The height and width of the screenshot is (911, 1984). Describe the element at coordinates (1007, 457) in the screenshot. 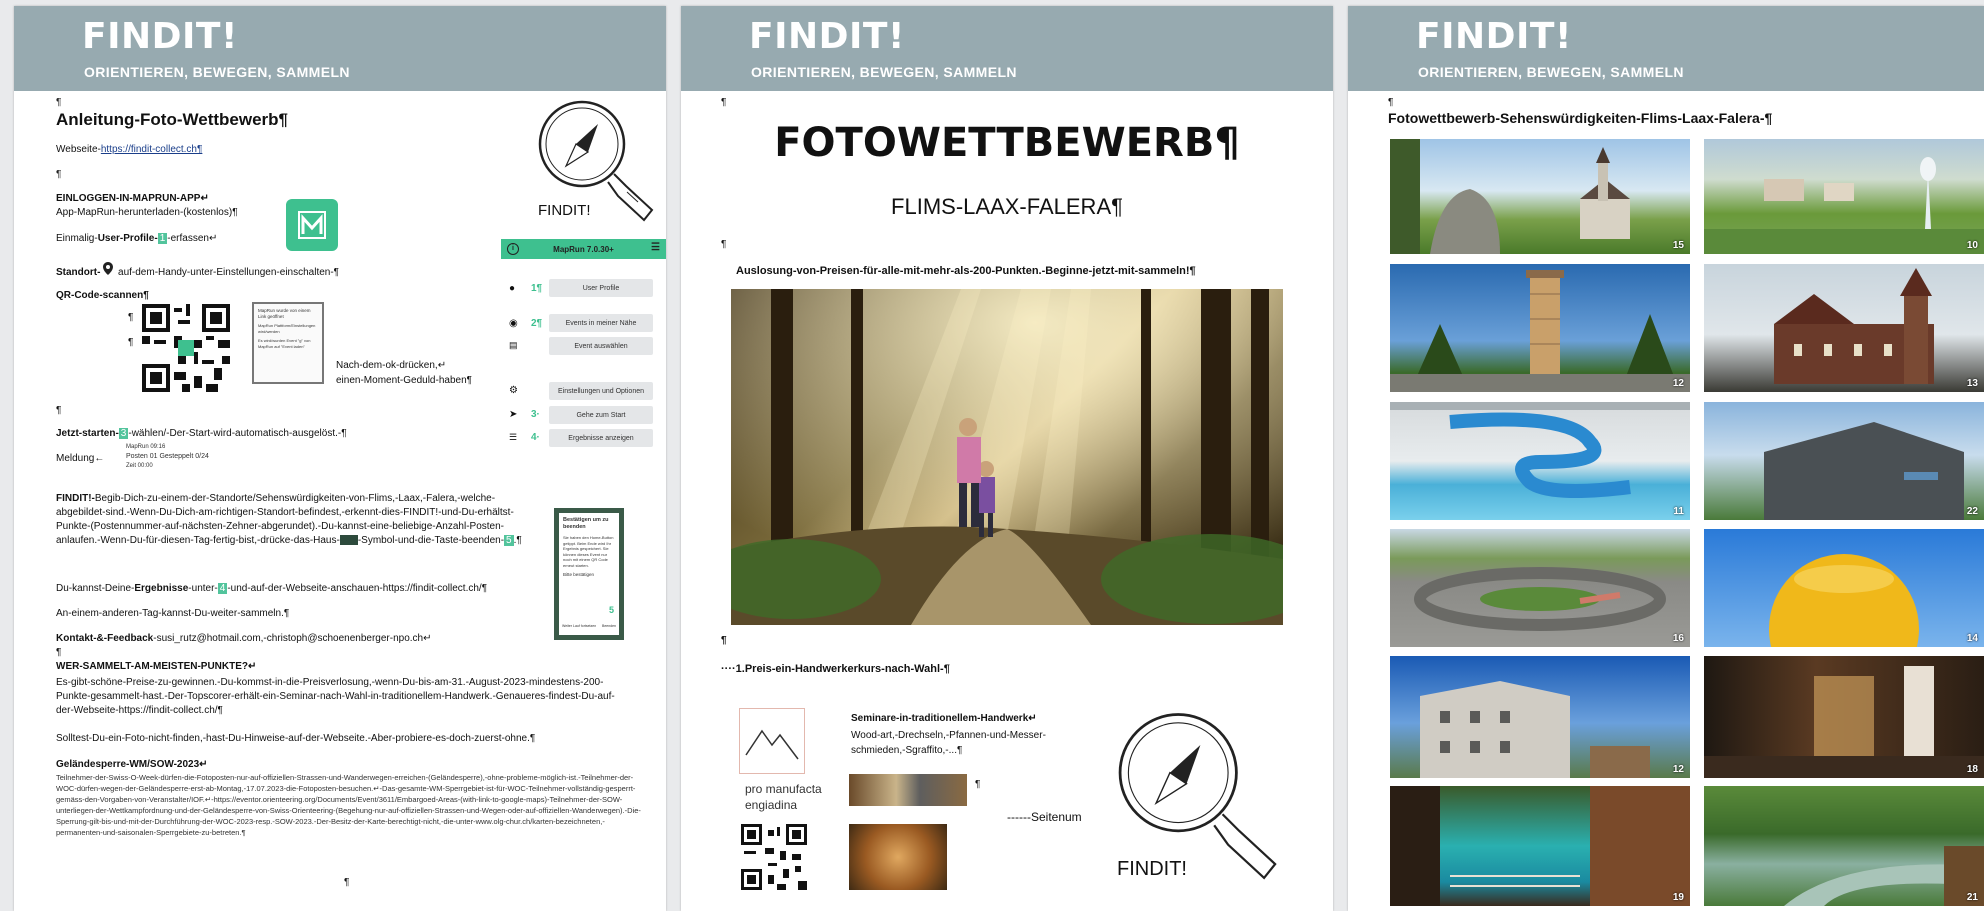

I see `forest-family-photo` at that location.